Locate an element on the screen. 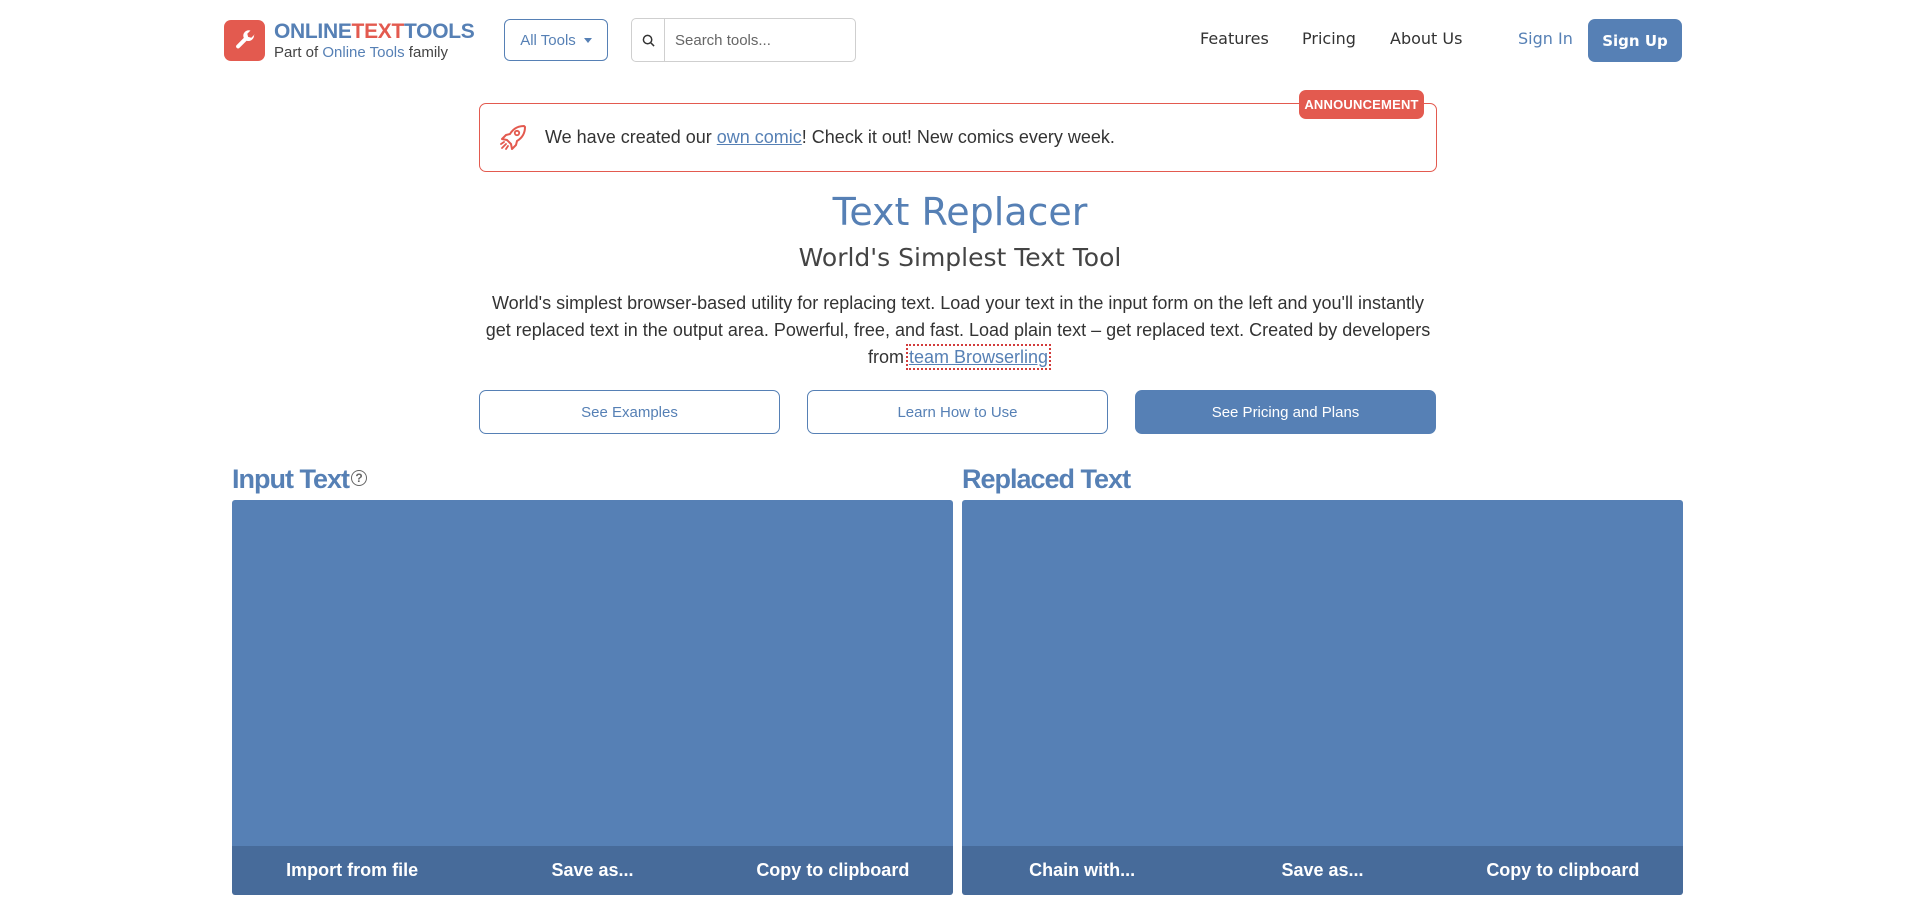 This screenshot has width=1920, height=900. brand-tagline: Part of Online Tools family is located at coordinates (361, 52).